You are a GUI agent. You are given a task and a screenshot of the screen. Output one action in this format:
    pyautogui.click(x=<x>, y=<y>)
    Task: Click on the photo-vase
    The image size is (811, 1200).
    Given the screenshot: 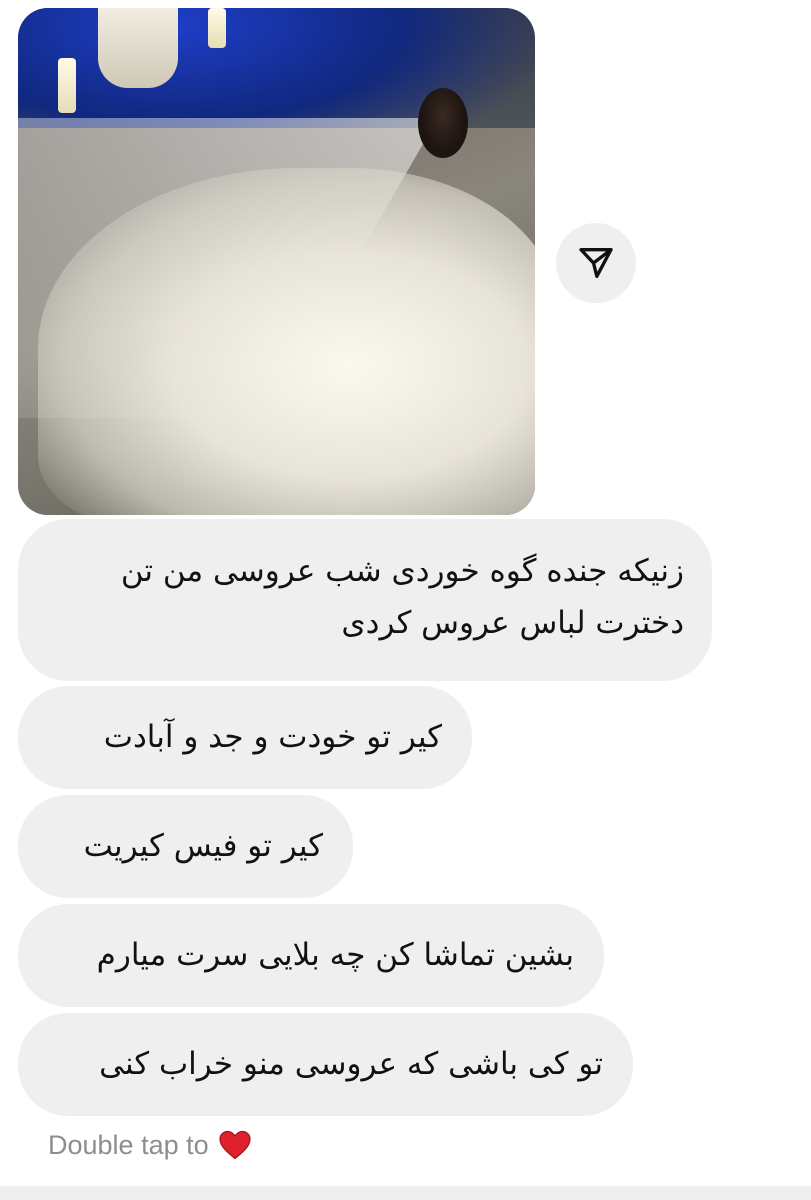 What is the action you would take?
    pyautogui.click(x=138, y=48)
    